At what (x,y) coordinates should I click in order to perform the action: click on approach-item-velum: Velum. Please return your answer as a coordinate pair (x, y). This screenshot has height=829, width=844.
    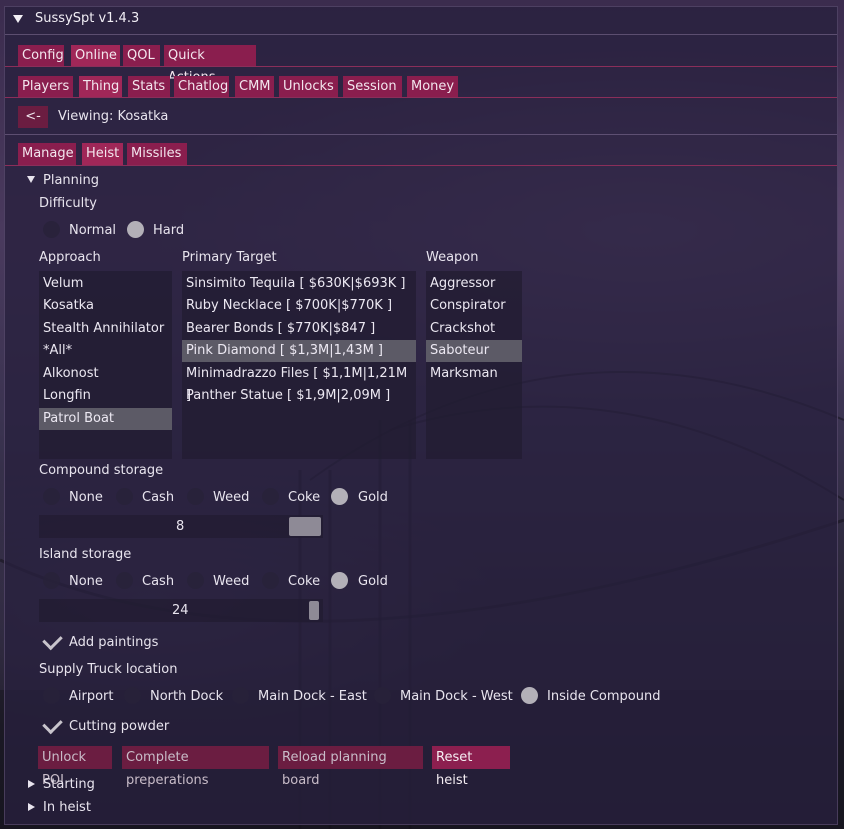
    Looking at the image, I should click on (105, 284).